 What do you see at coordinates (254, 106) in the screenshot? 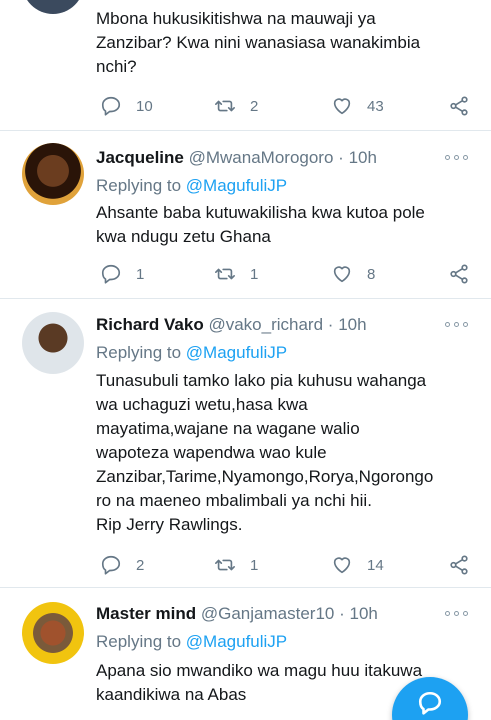
I see `retweet-count: 2` at bounding box center [254, 106].